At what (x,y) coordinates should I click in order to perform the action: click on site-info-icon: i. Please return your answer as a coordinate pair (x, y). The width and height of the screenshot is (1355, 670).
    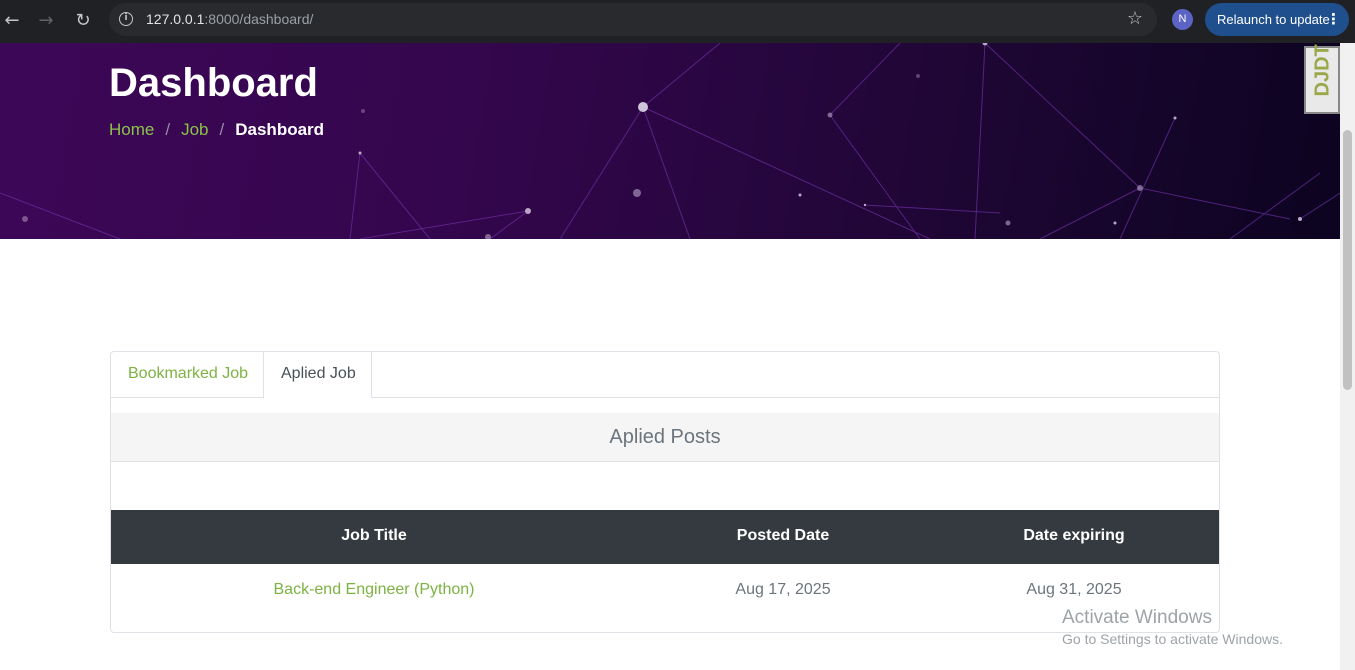
    Looking at the image, I should click on (126, 19).